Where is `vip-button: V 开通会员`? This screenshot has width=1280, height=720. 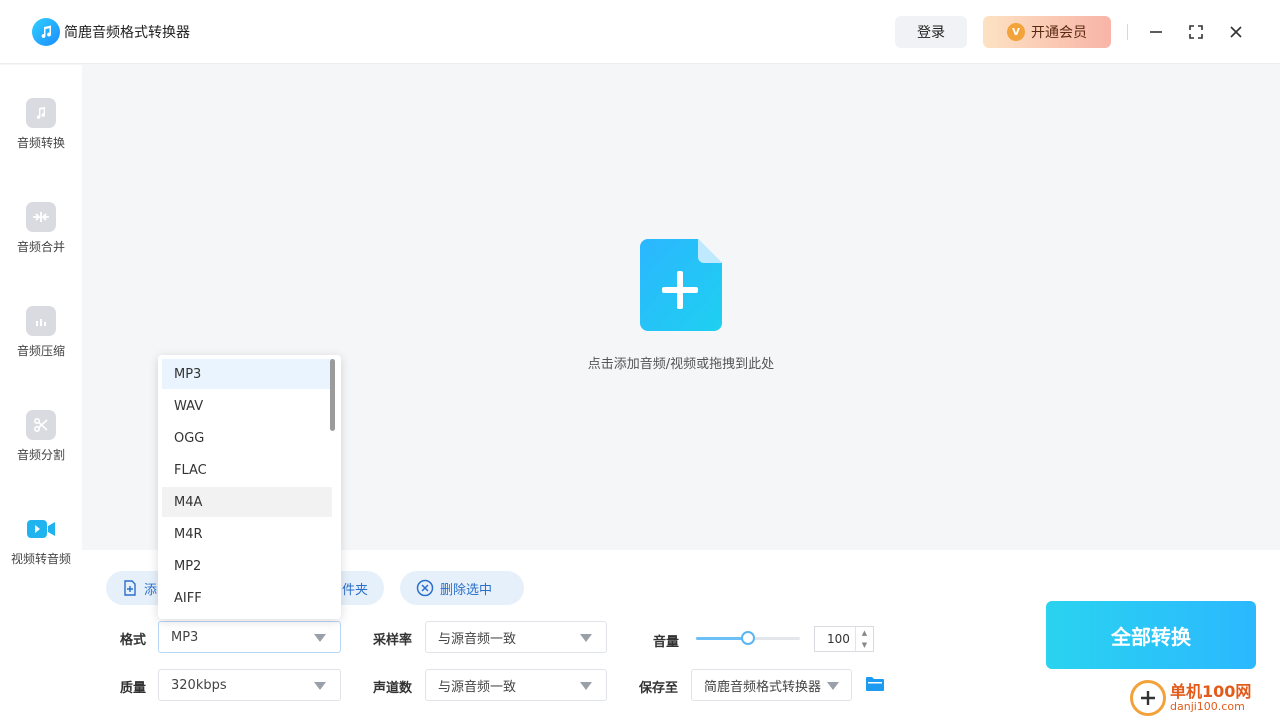
vip-button: V 开通会员 is located at coordinates (1047, 32).